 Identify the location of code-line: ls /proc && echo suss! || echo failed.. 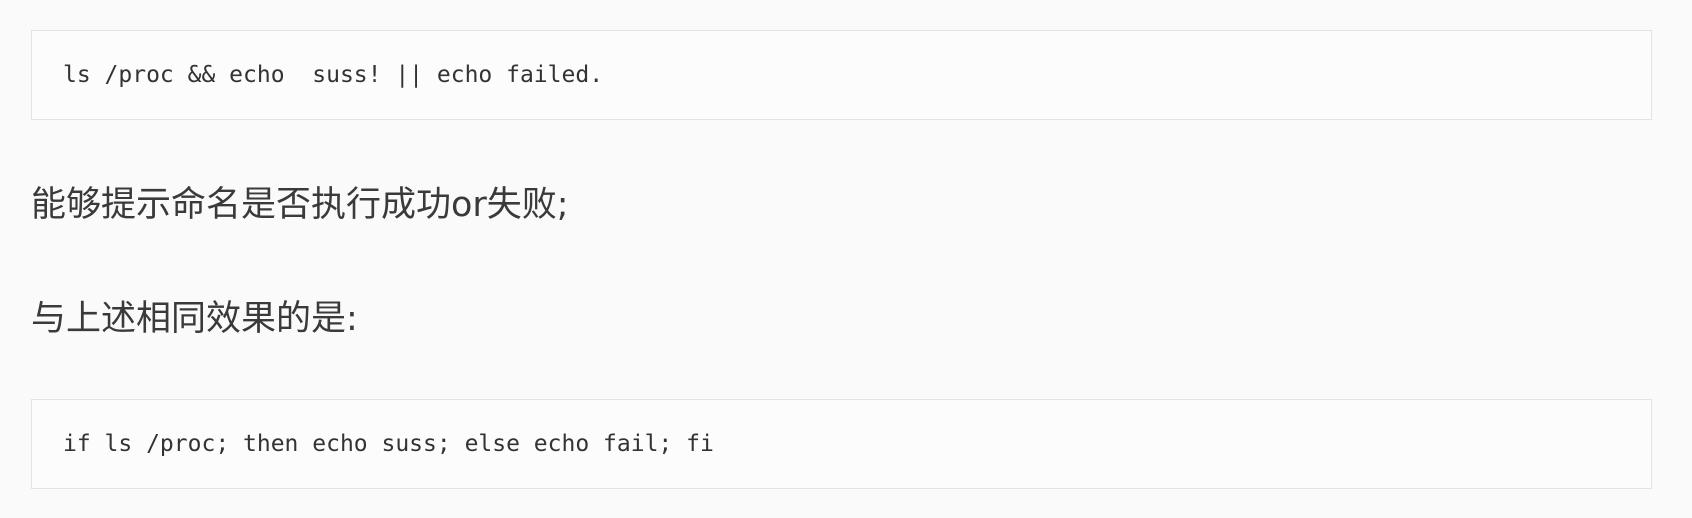
(333, 75).